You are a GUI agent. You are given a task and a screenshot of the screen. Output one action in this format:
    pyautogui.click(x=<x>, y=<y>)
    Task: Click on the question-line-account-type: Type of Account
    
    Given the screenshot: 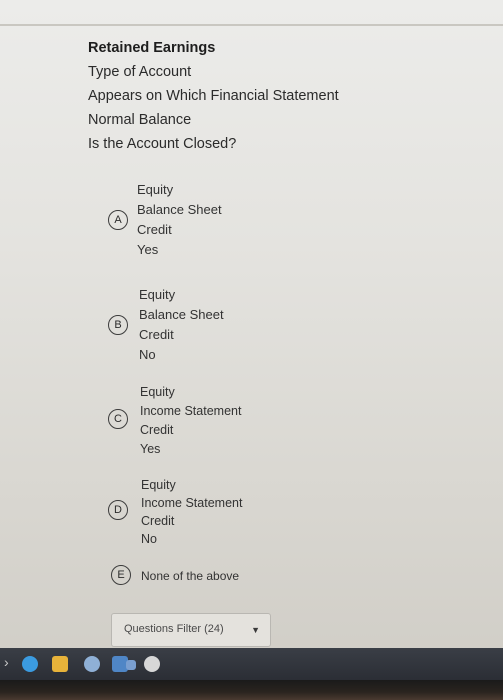 What is the action you would take?
    pyautogui.click(x=140, y=72)
    